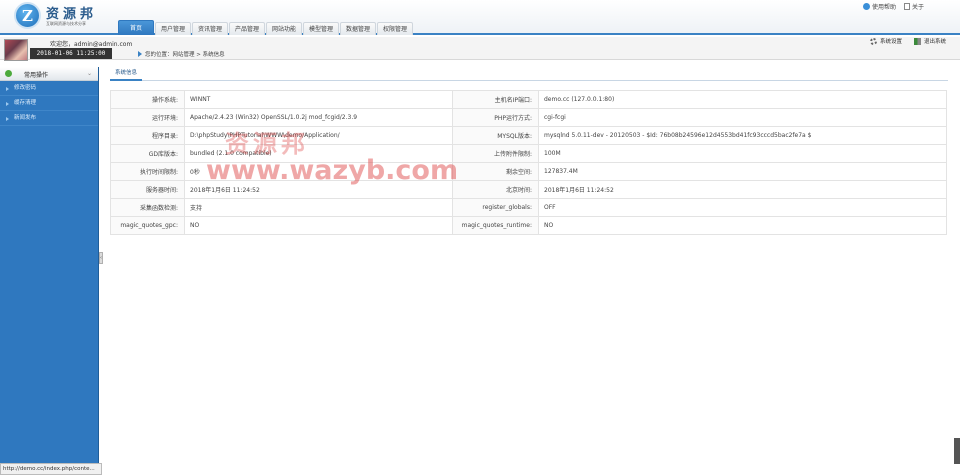  I want to click on nav-tab: 产品管理, so click(247, 28).